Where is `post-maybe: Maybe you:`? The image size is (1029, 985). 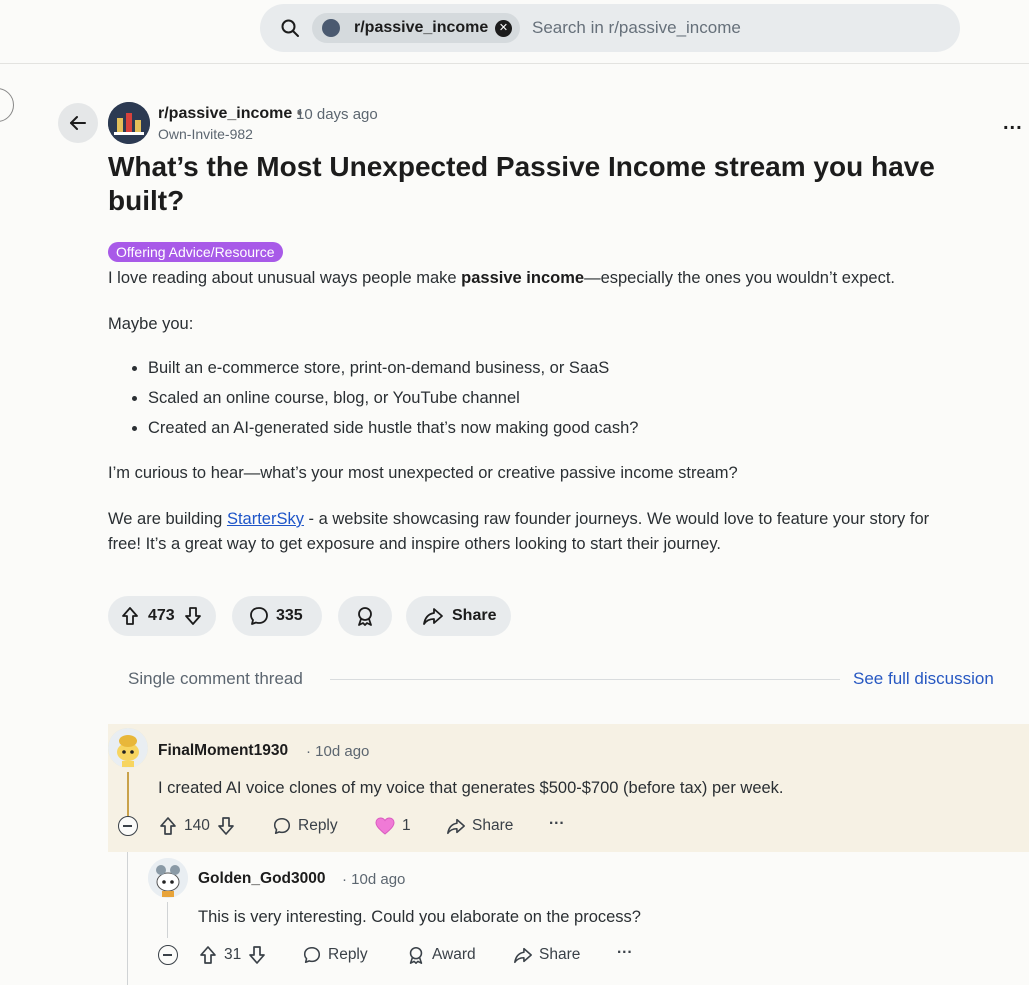 post-maybe: Maybe you: is located at coordinates (151, 324).